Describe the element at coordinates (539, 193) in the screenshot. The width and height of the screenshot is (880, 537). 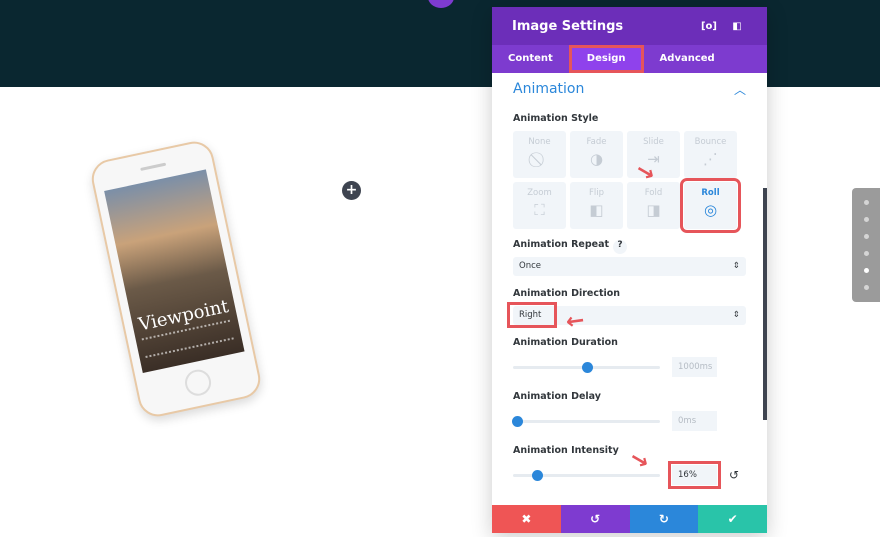
I see `style-label: Zoom` at that location.